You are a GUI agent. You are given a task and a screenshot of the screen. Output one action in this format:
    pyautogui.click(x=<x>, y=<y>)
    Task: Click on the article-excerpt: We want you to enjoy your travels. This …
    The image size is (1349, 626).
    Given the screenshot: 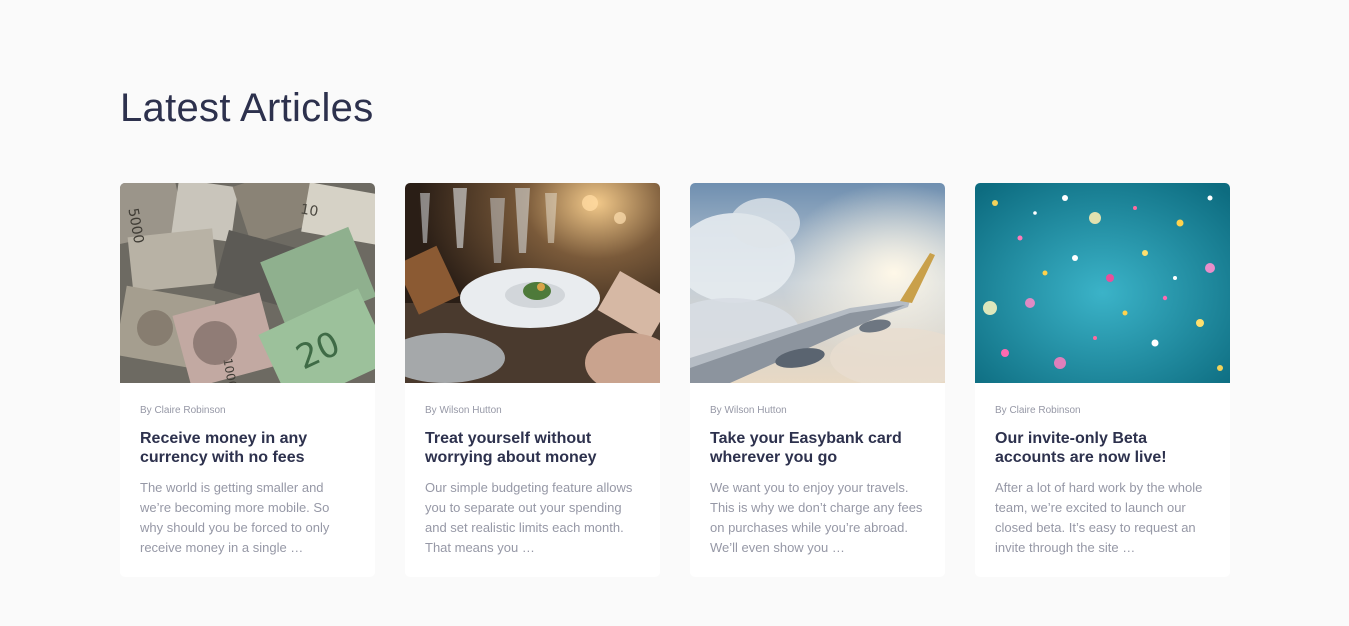 What is the action you would take?
    pyautogui.click(x=816, y=517)
    